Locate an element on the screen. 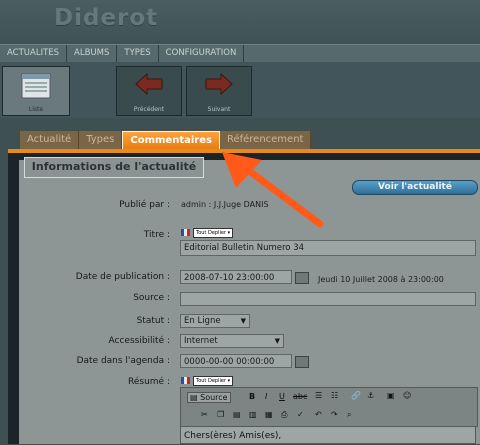  nav-item-actualites: ACTUALITES is located at coordinates (34, 53).